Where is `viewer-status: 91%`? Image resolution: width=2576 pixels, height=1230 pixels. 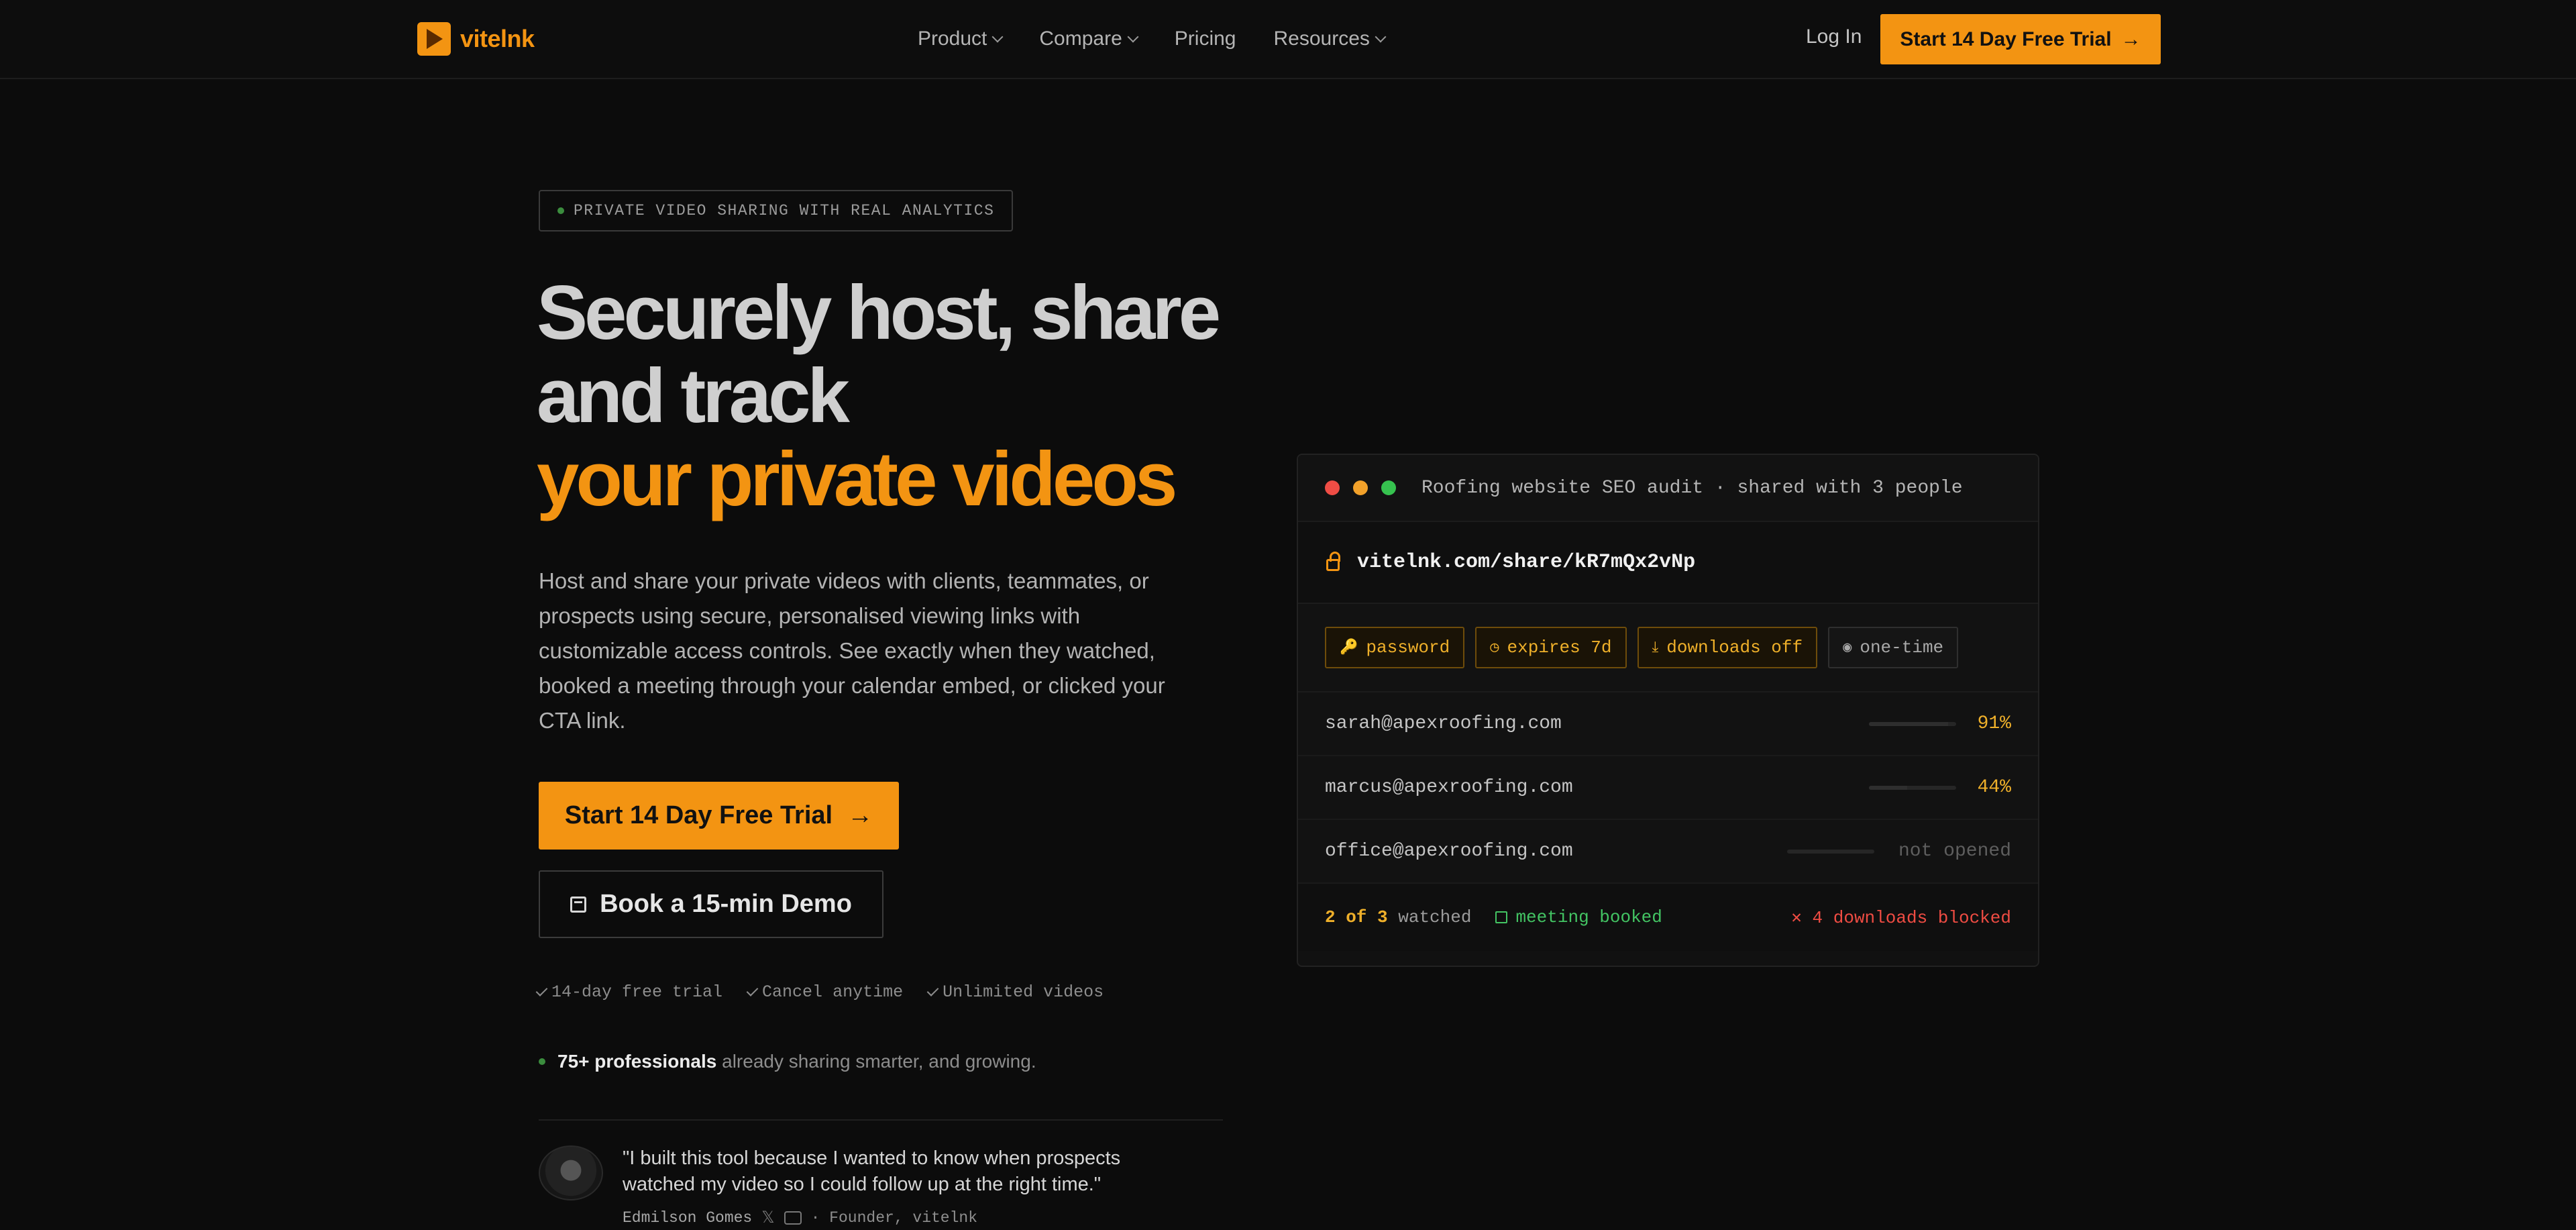
viewer-status: 91% is located at coordinates (1994, 723).